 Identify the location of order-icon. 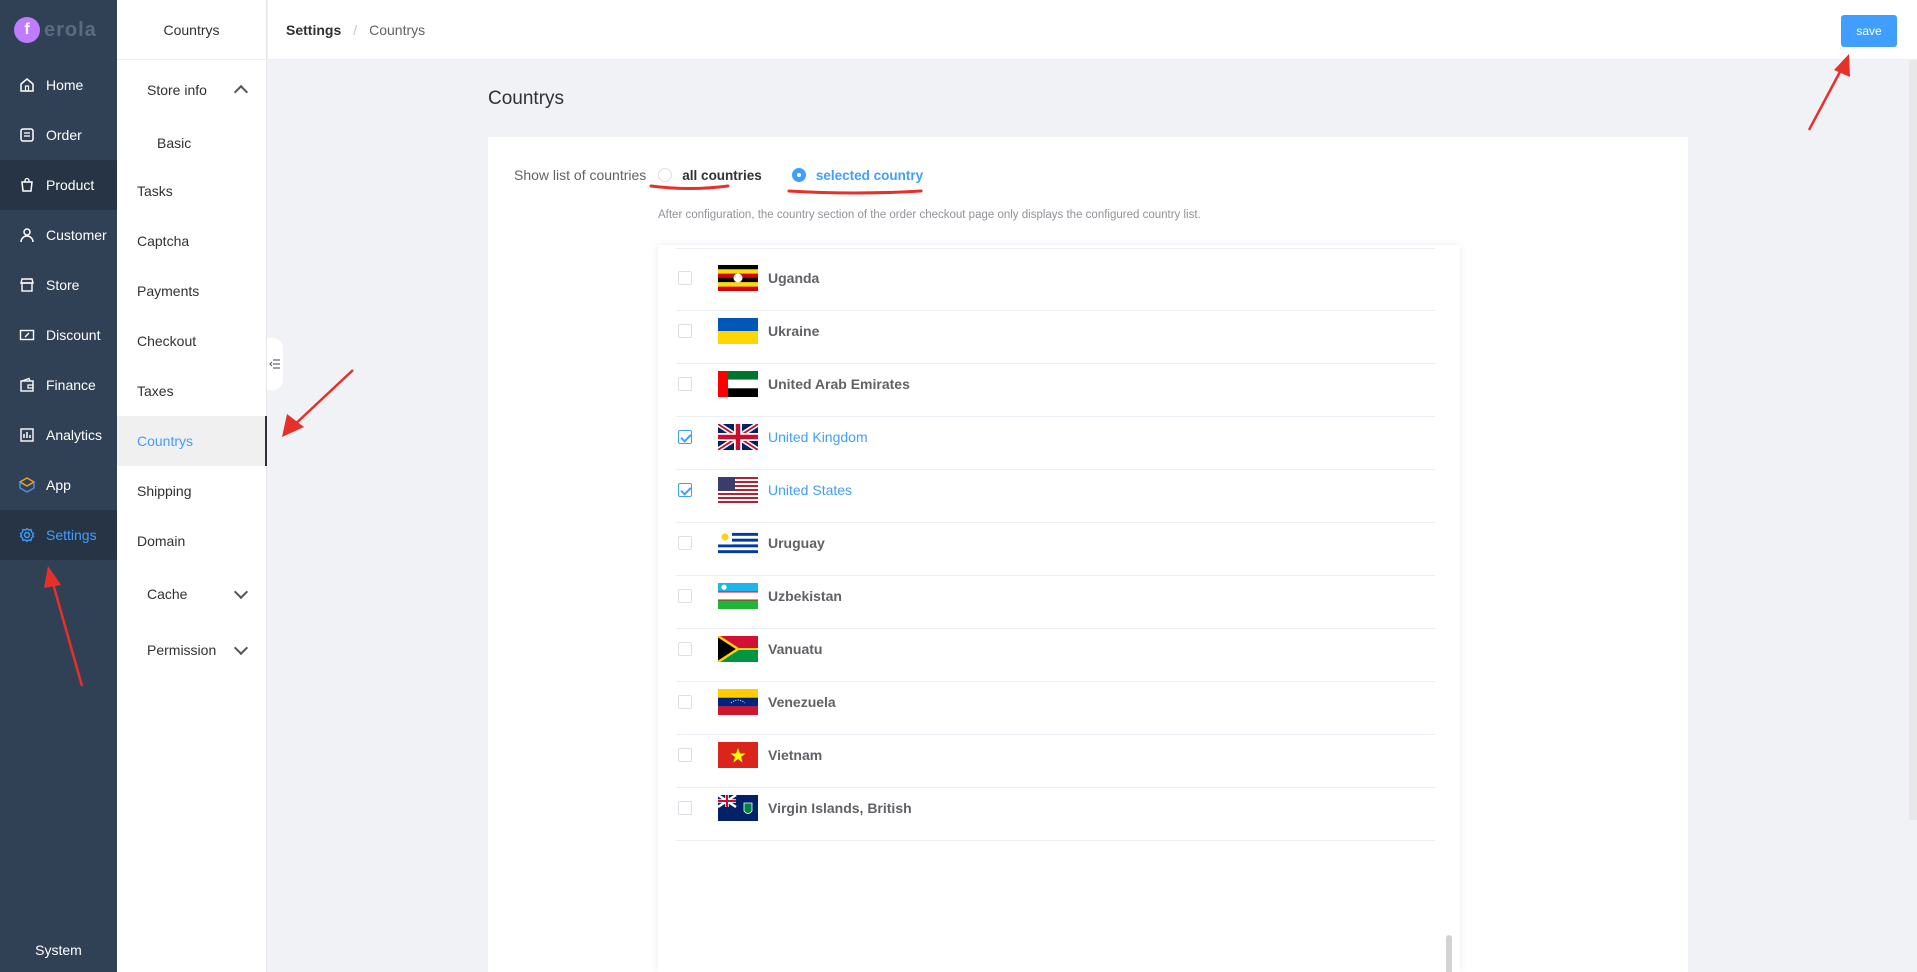
(27, 135).